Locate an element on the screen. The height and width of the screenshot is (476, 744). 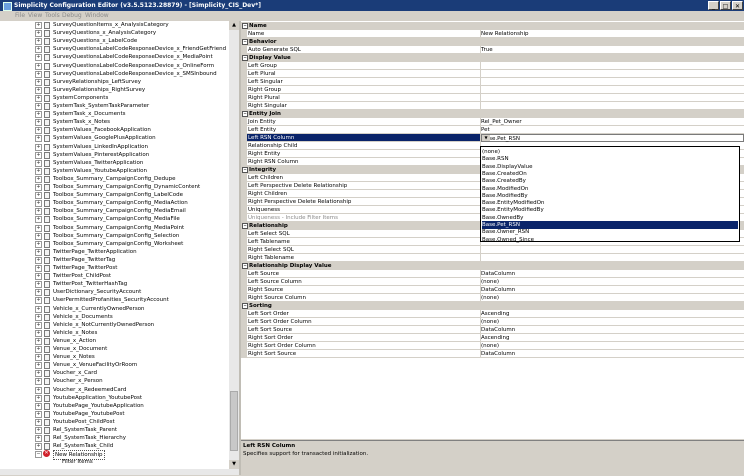
menu-view: View is located at coordinates (35, 15).